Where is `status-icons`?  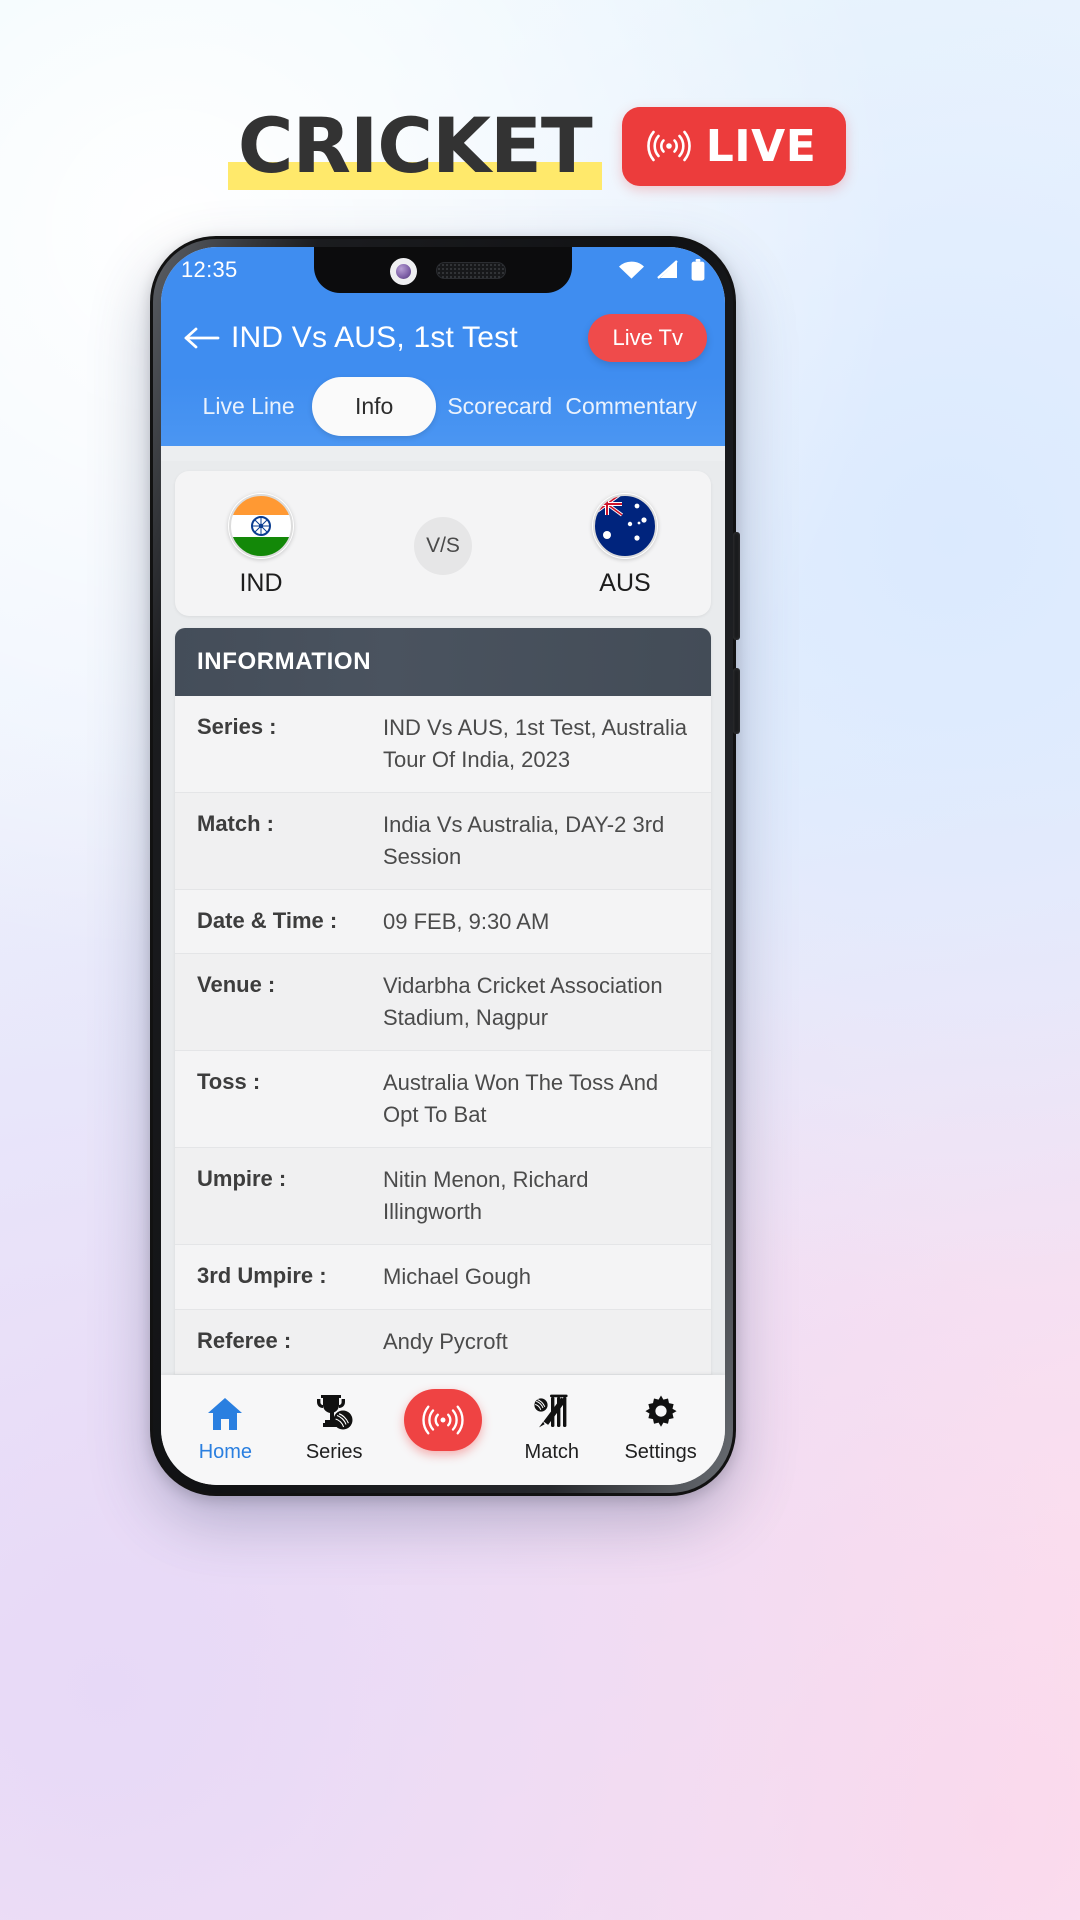 status-icons is located at coordinates (661, 270).